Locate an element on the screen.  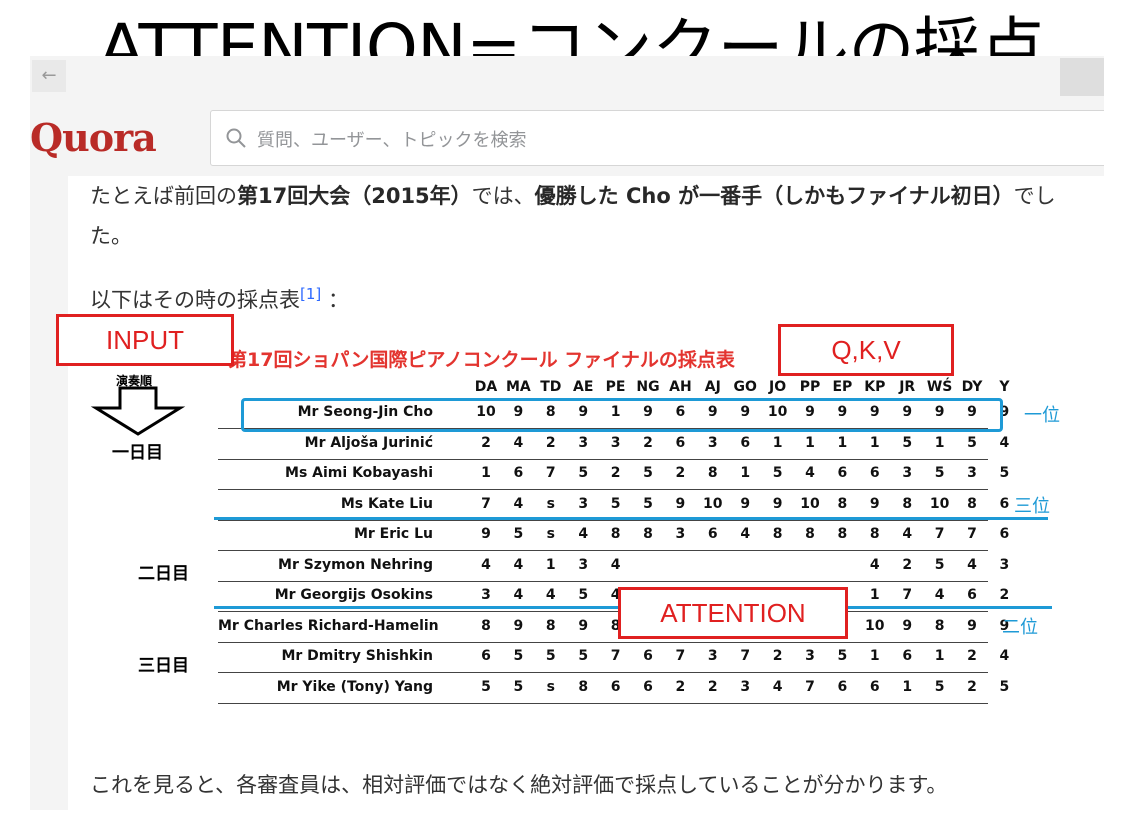
quora-header: Quora 質問、ユーザー、トピックを検索 is located at coordinates (567, 141).